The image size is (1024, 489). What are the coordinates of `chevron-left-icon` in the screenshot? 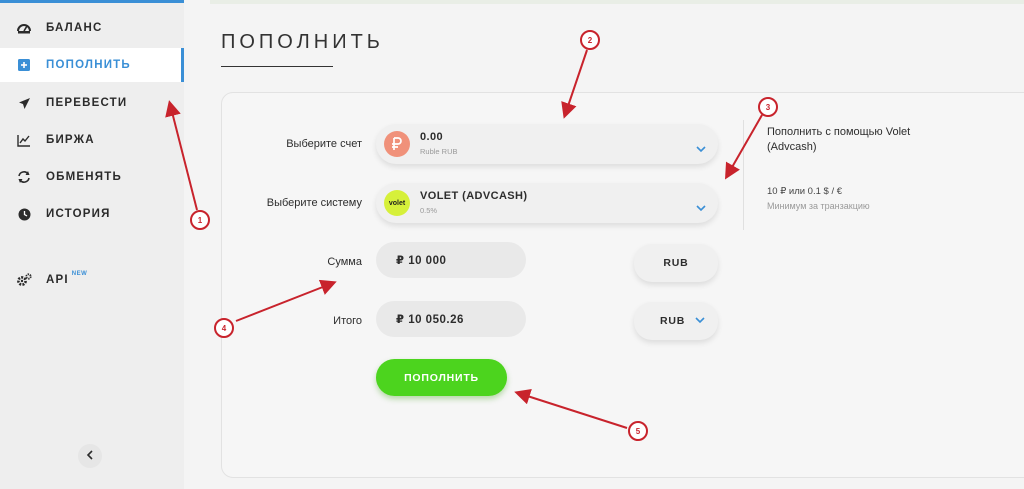 It's located at (90, 456).